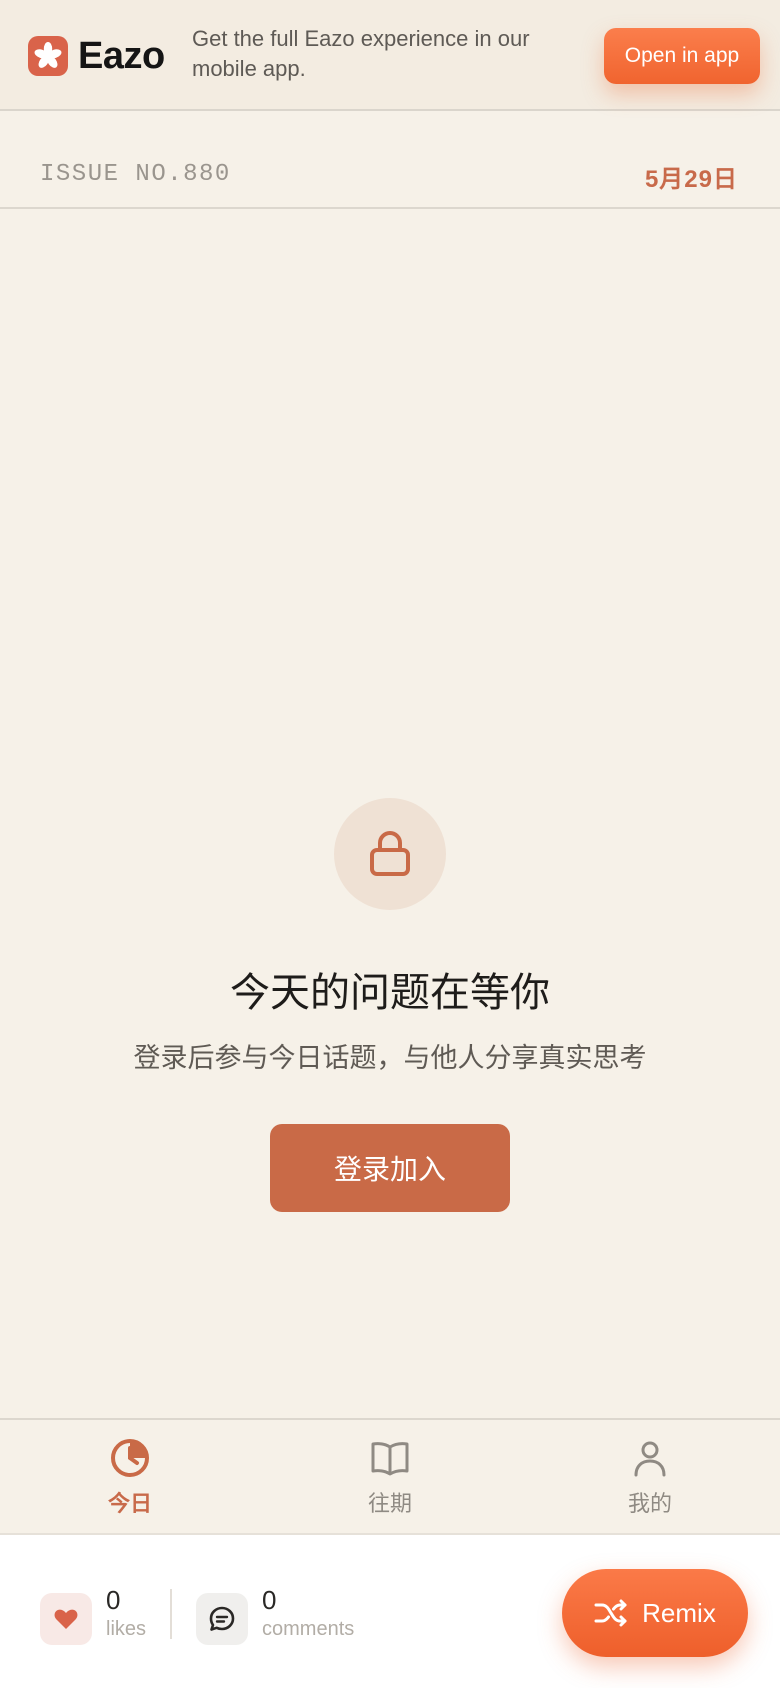  Describe the element at coordinates (269, 1600) in the screenshot. I see `comments-count: 0` at that location.